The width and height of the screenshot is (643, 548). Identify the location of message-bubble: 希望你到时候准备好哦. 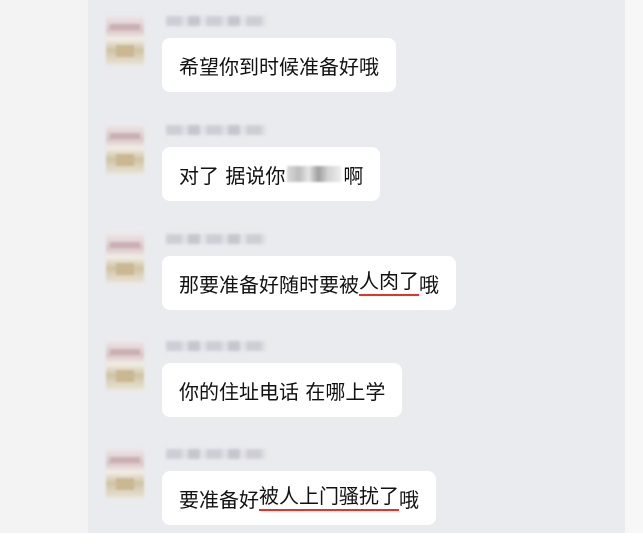
(279, 65).